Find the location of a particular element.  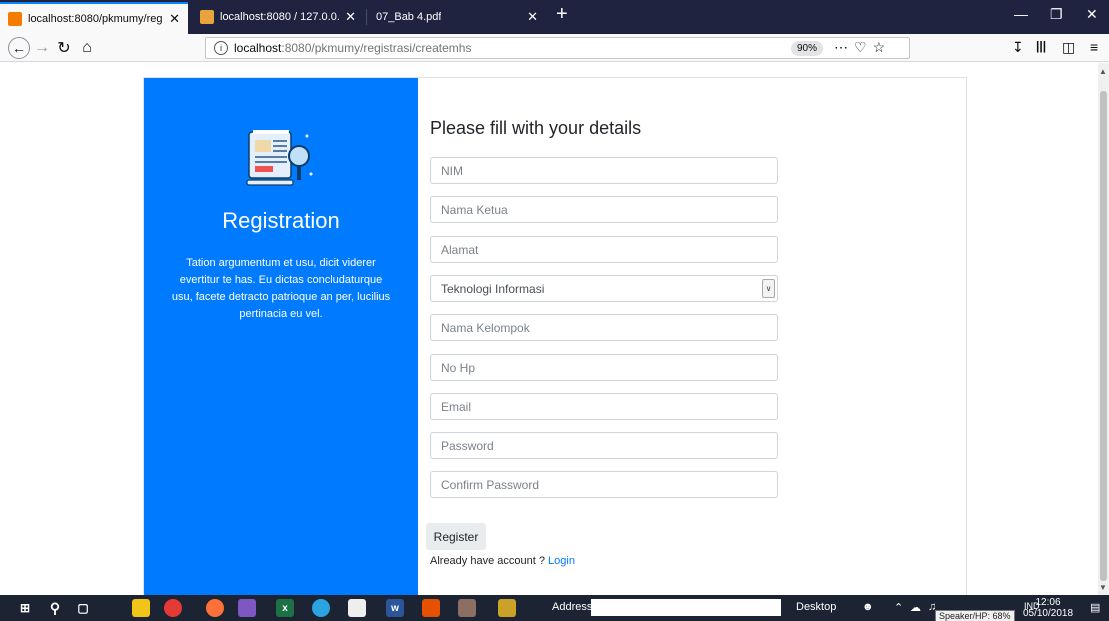

form-heading: Please fill with your details is located at coordinates (536, 128).